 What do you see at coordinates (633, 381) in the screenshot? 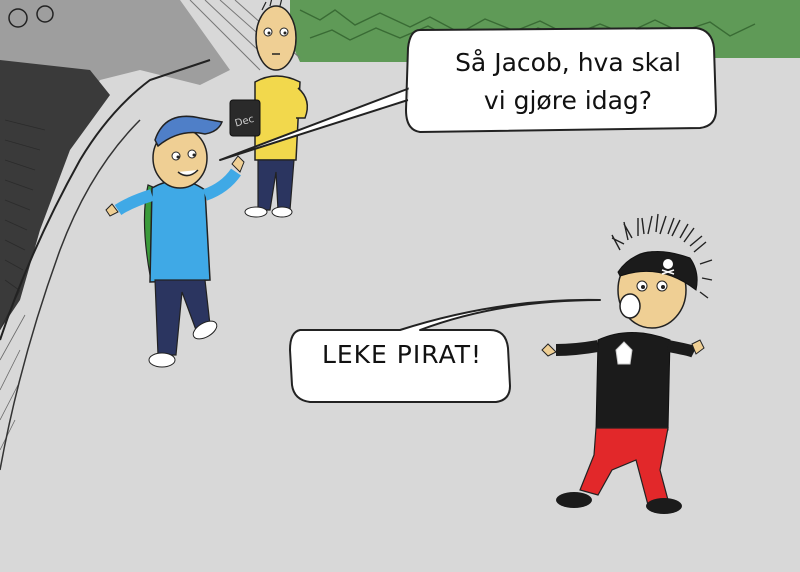
I see `pirate-kid-shirt` at bounding box center [633, 381].